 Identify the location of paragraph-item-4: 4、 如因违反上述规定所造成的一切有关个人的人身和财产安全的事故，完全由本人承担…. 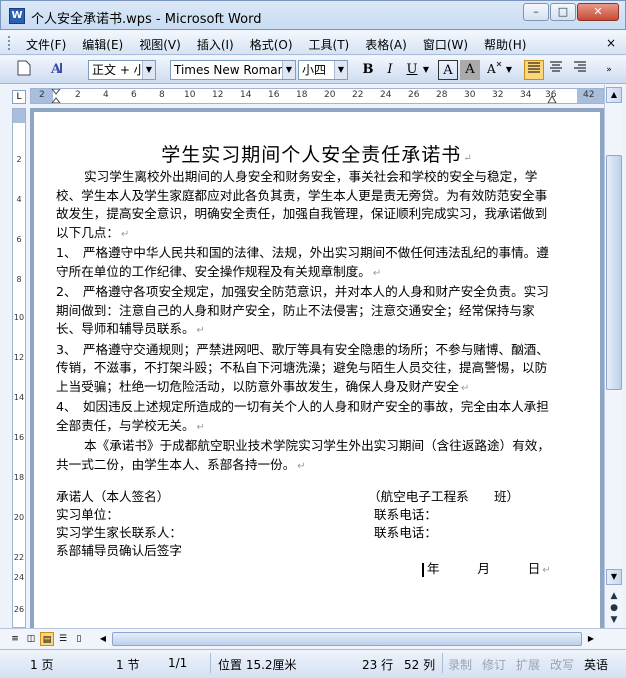
(306, 417).